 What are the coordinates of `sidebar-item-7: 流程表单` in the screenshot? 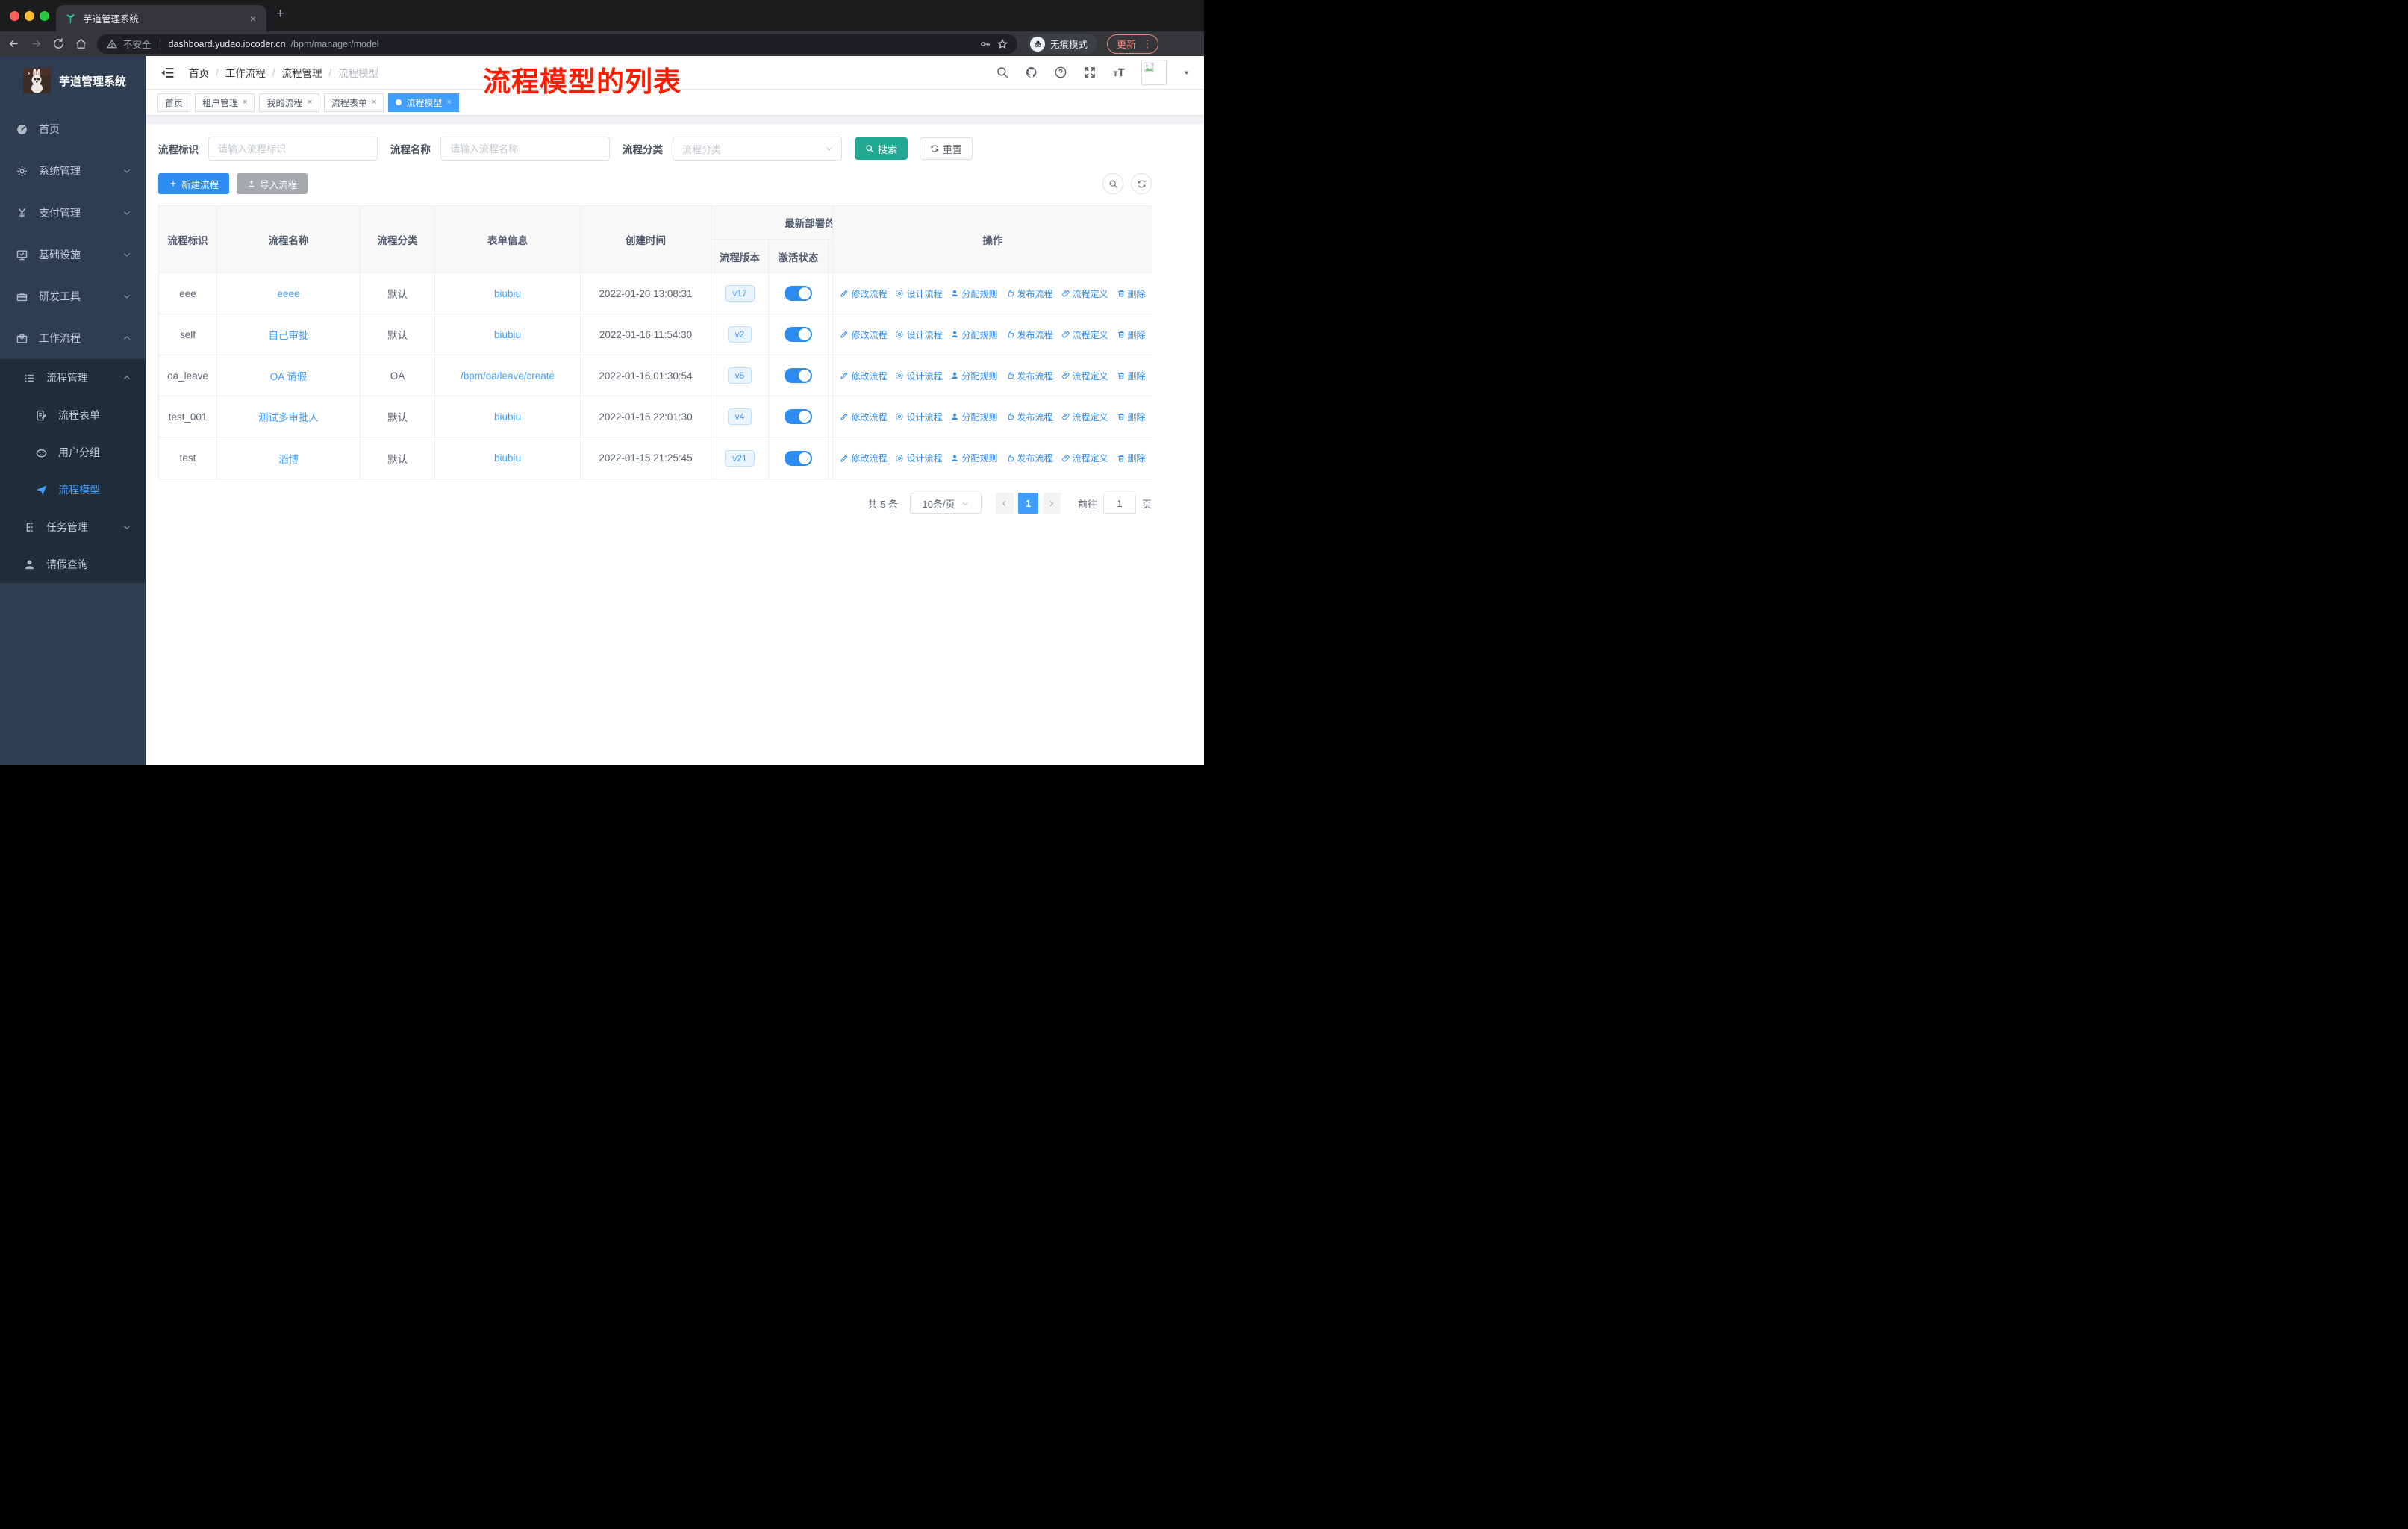 It's located at (73, 415).